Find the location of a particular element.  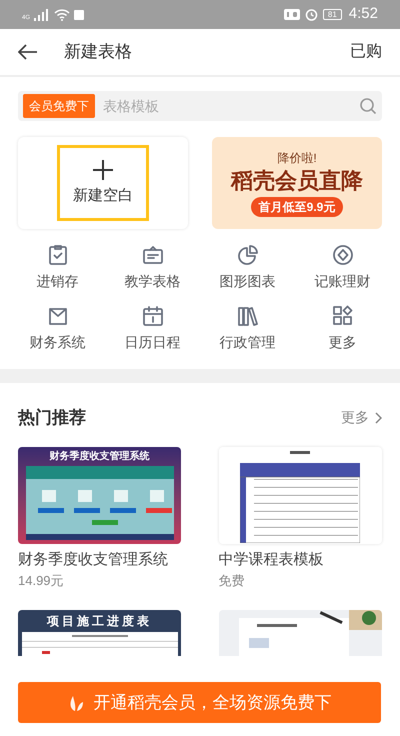

signal-icon is located at coordinates (42, 14).